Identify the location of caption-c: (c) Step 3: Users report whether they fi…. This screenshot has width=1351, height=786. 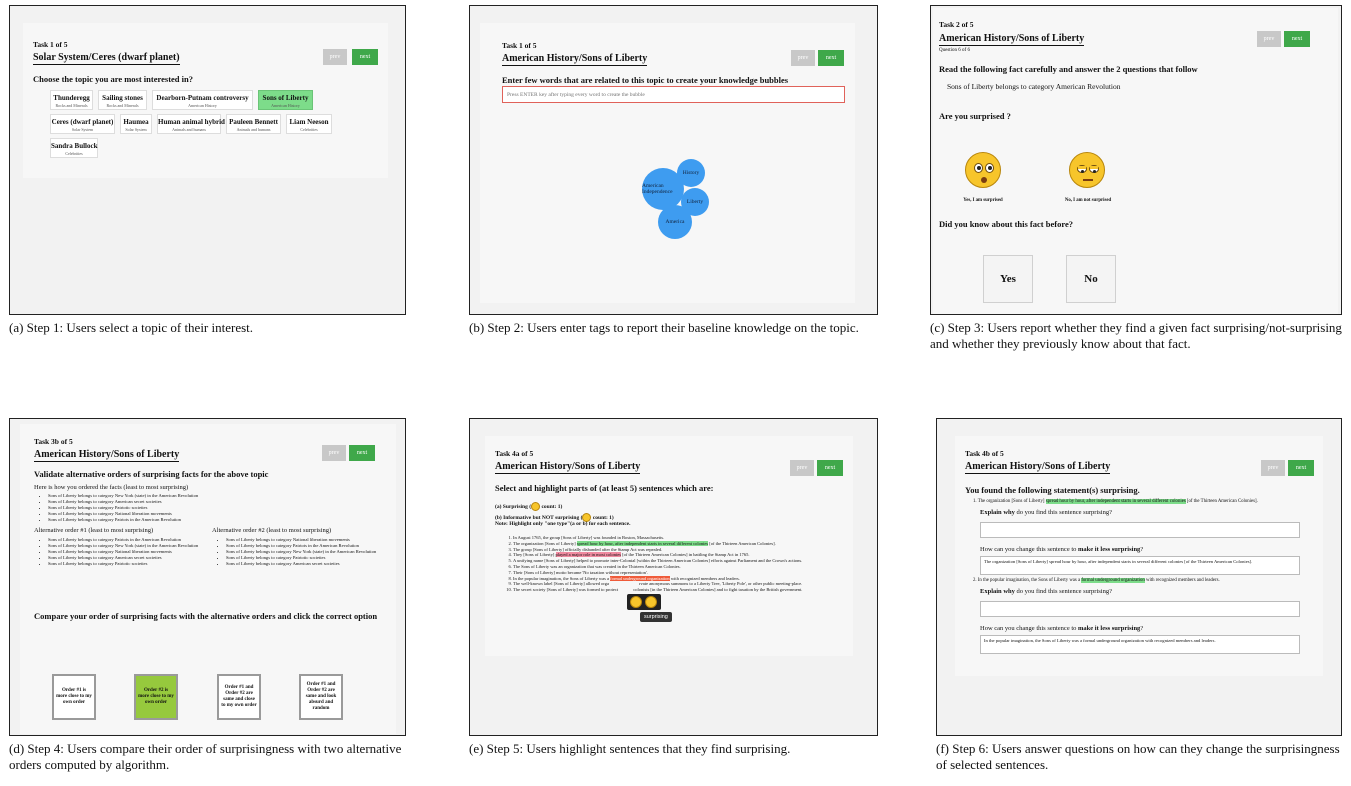
(1136, 335).